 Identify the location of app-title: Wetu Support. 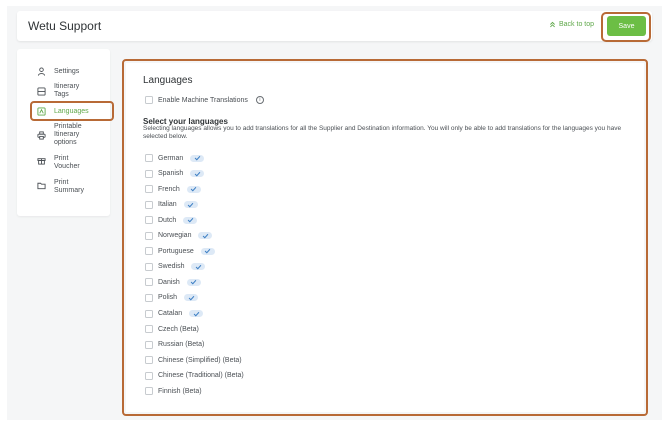
(65, 26).